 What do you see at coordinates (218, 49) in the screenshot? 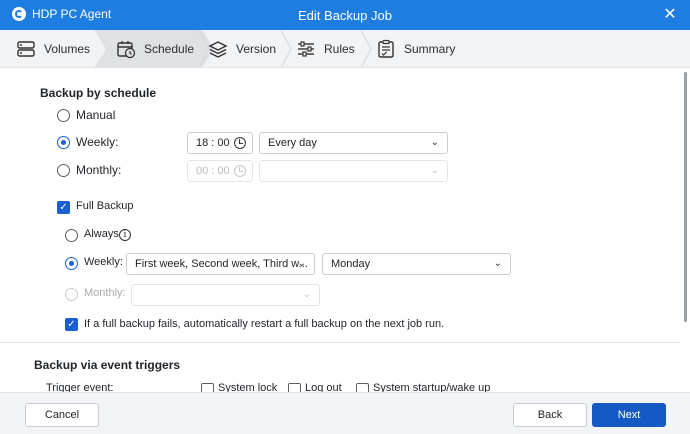
I see `layers-icon` at bounding box center [218, 49].